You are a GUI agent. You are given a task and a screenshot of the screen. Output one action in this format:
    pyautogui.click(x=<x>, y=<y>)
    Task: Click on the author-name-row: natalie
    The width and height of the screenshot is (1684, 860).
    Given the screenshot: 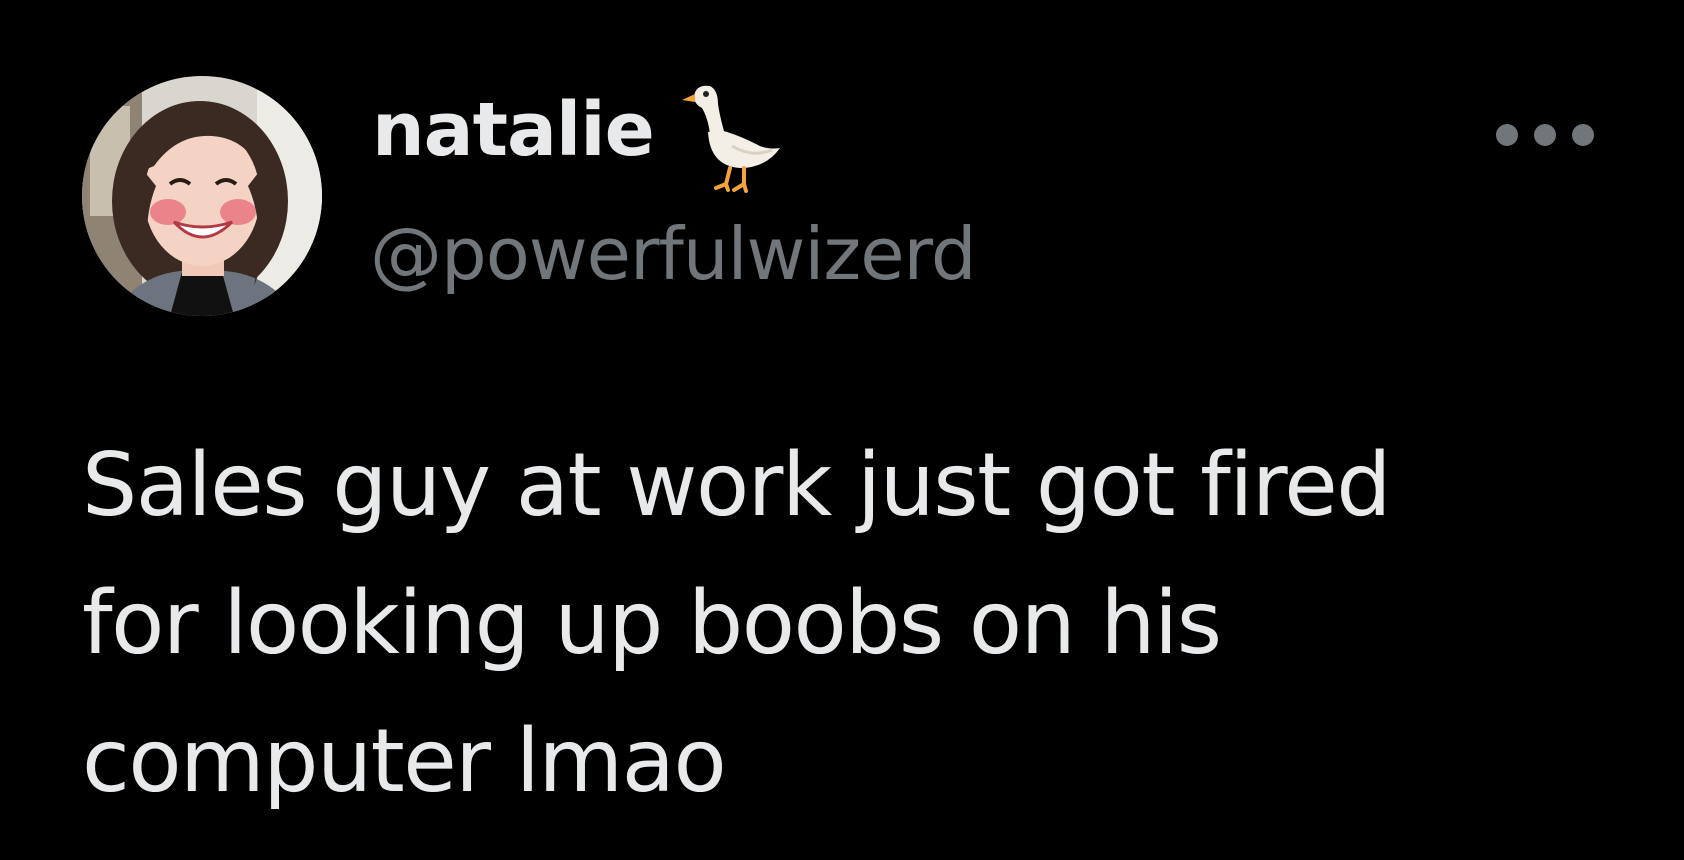 What is the action you would take?
    pyautogui.click(x=578, y=136)
    